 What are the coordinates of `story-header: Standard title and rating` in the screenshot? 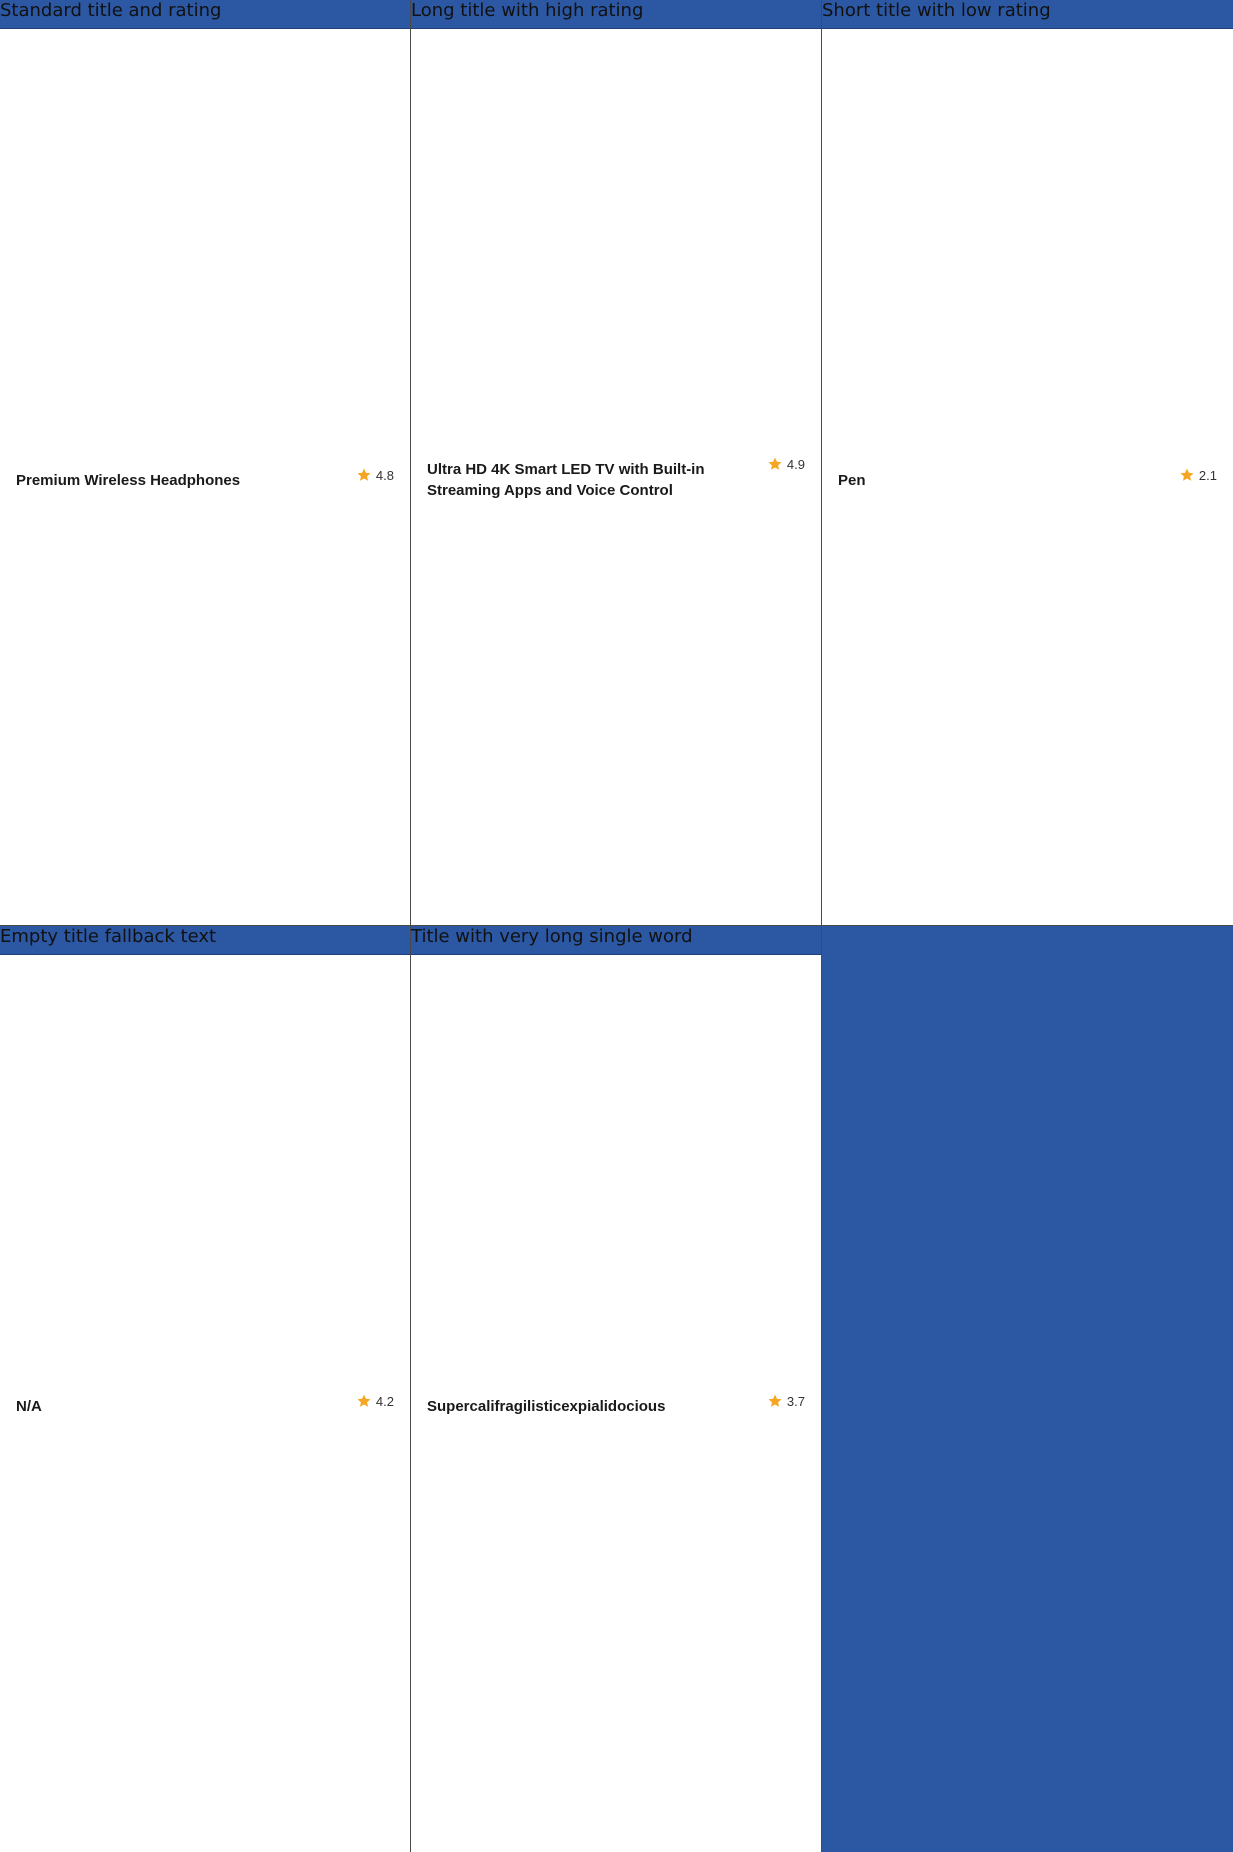 It's located at (205, 14).